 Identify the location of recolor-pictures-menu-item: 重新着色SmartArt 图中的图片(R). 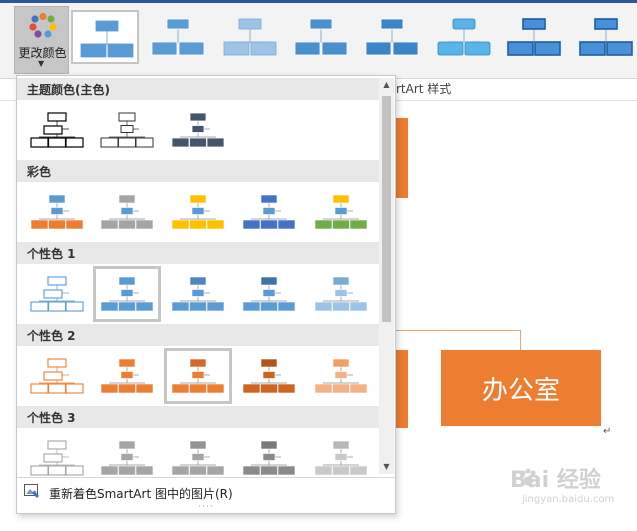
(206, 492).